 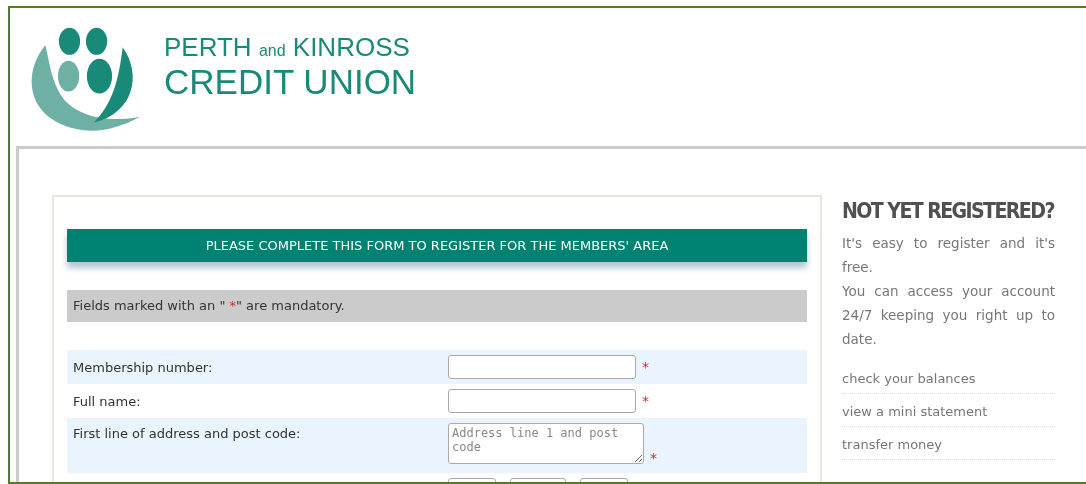 What do you see at coordinates (948, 210) in the screenshot?
I see `sidebar-heading: NOT YET REGISTERED?` at bounding box center [948, 210].